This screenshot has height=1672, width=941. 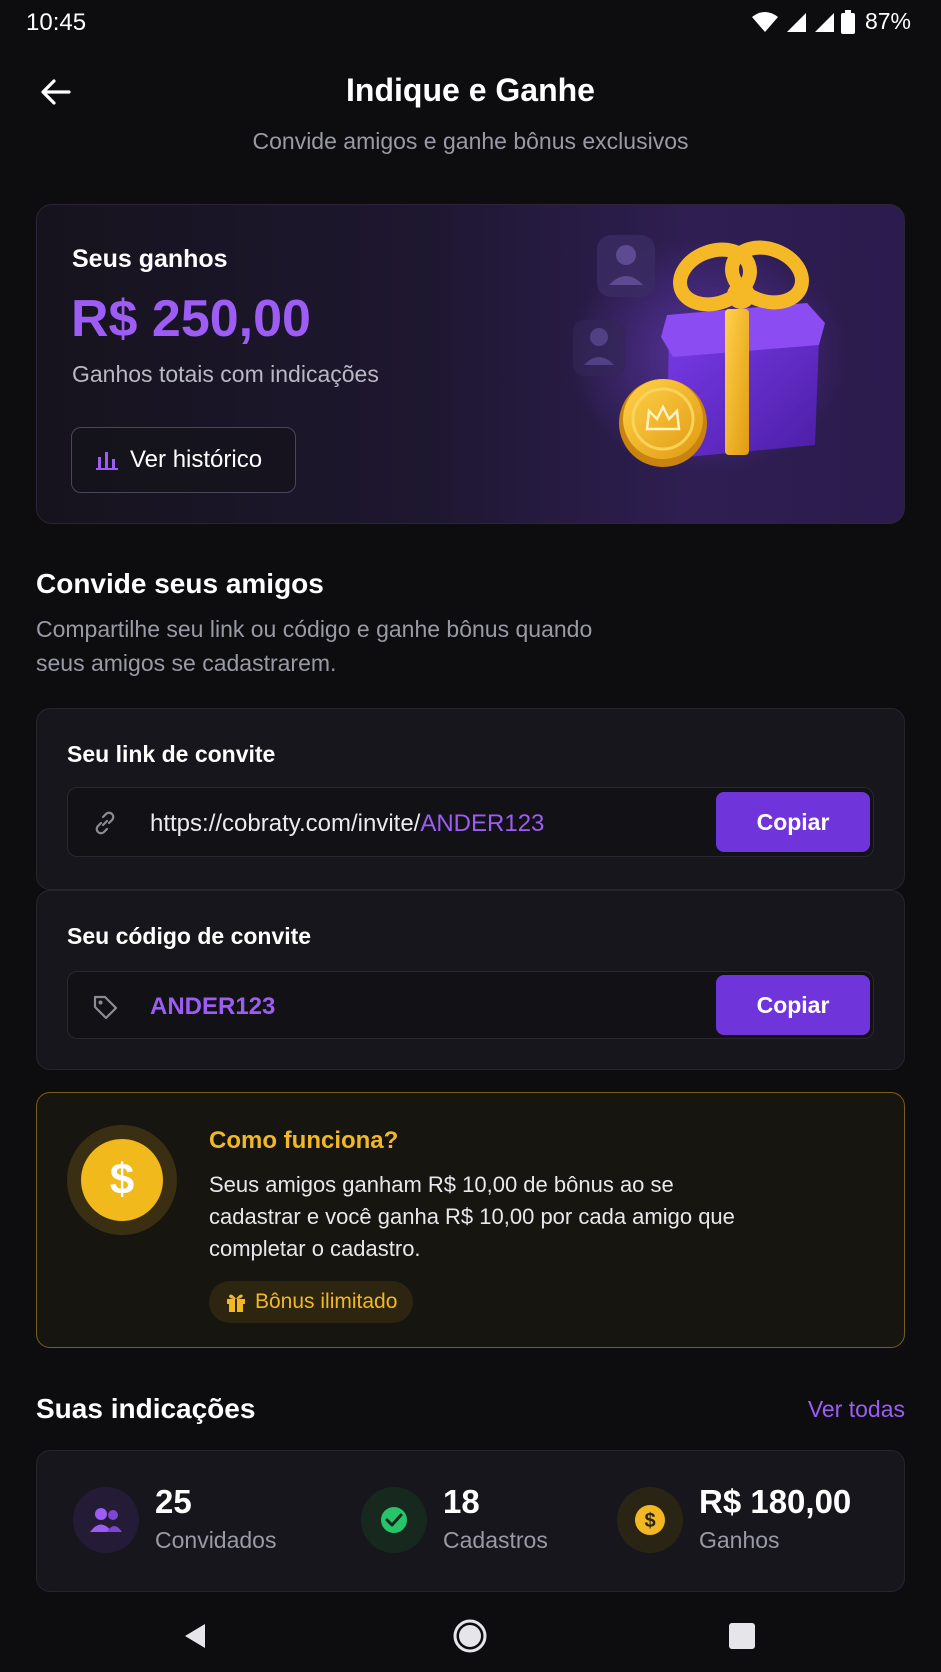 What do you see at coordinates (470, 1005) in the screenshot?
I see `invite-code-field: ANDER123 Copiar` at bounding box center [470, 1005].